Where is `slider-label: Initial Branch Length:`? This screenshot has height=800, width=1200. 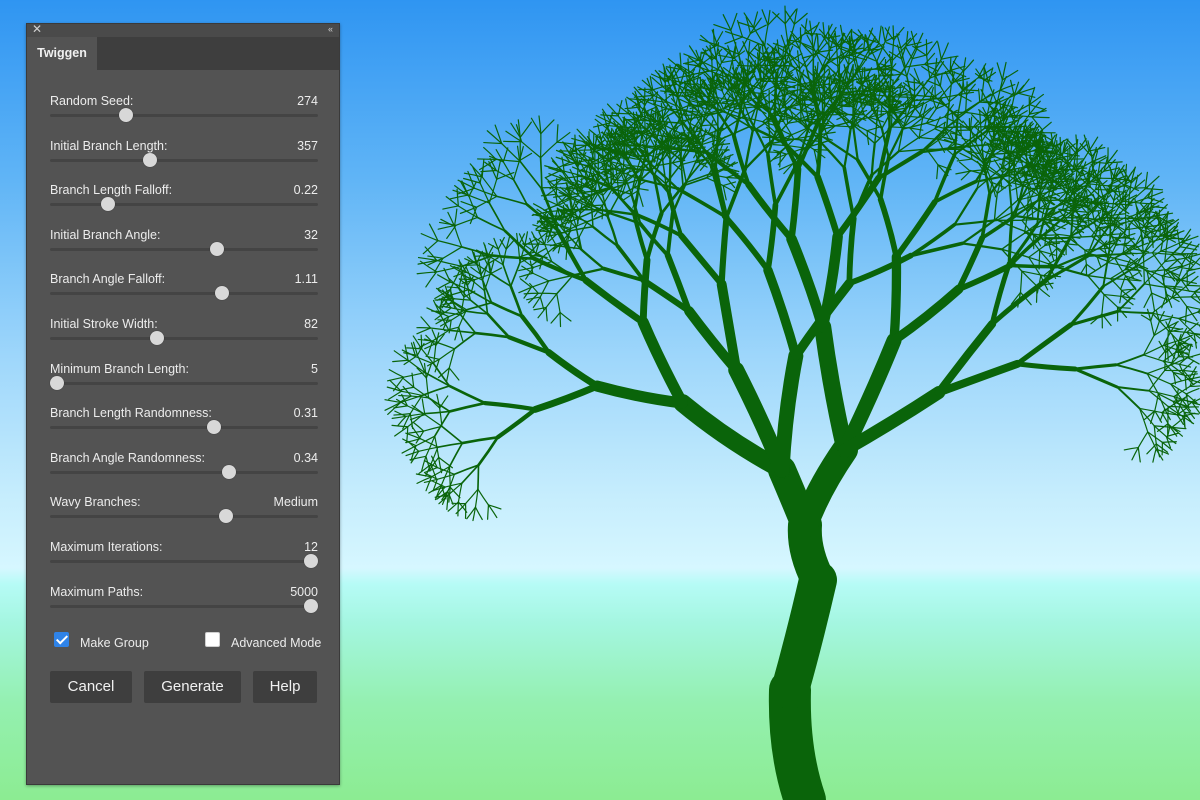
slider-label: Initial Branch Length: is located at coordinates (109, 145).